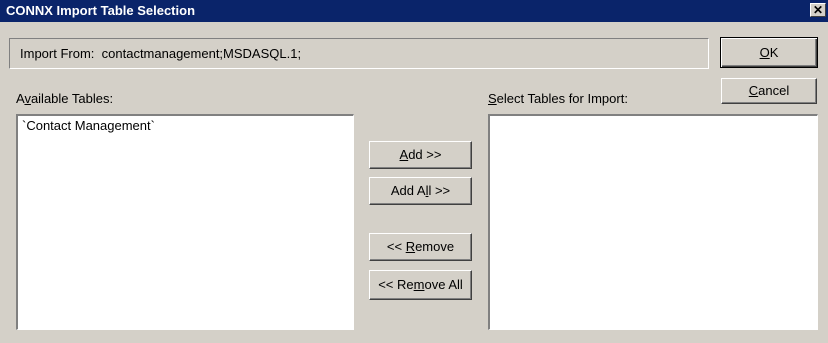 The width and height of the screenshot is (828, 343). Describe the element at coordinates (764, 52) in the screenshot. I see `ok-button-text-b: O` at that location.